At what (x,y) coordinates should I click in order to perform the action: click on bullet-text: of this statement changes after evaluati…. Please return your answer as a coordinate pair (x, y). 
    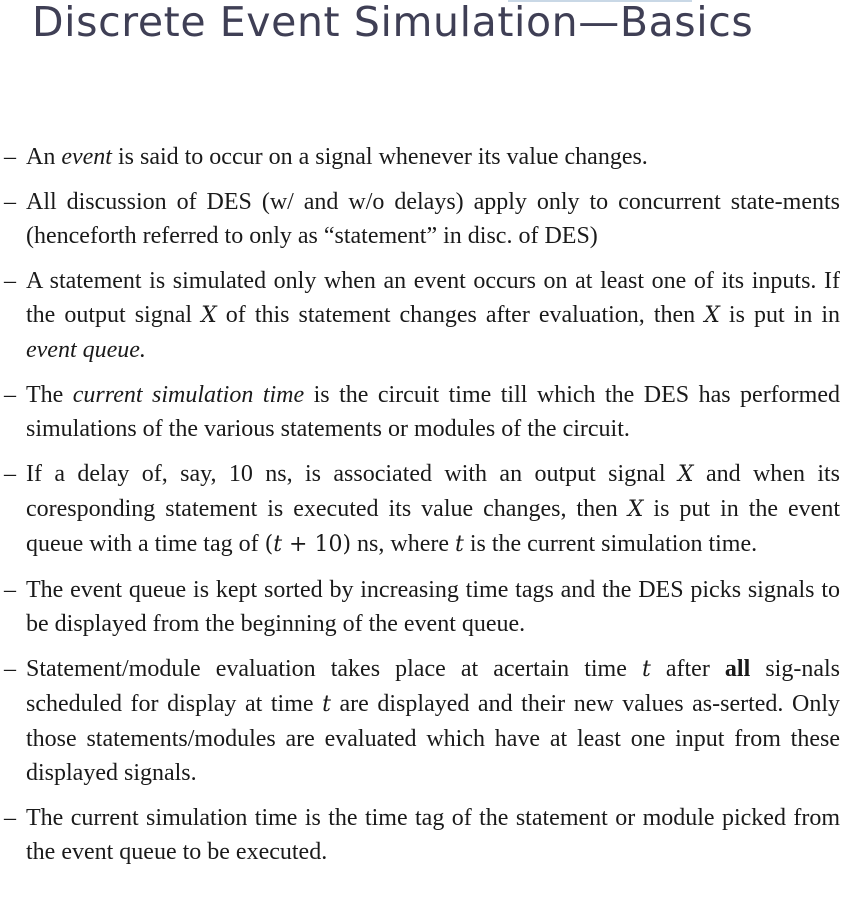
    Looking at the image, I should click on (460, 315).